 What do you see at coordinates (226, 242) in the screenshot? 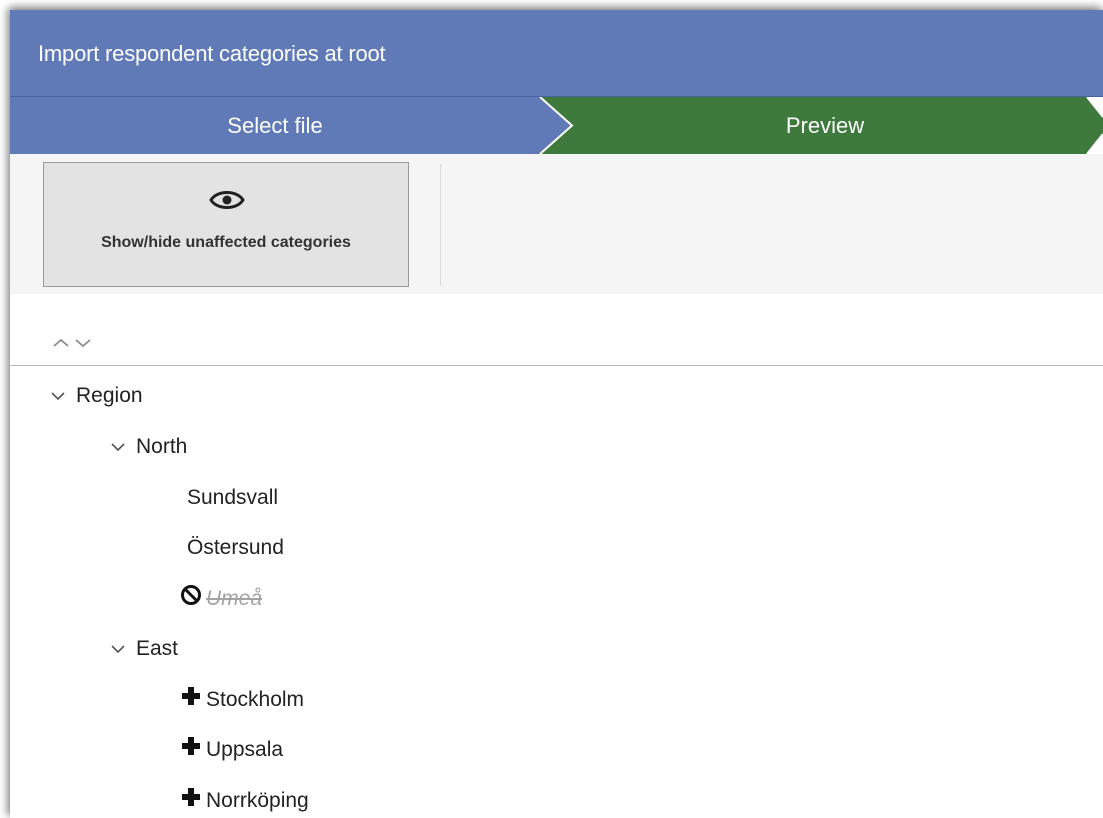
I see `show-hide-label: Show/hide unaffected categories` at bounding box center [226, 242].